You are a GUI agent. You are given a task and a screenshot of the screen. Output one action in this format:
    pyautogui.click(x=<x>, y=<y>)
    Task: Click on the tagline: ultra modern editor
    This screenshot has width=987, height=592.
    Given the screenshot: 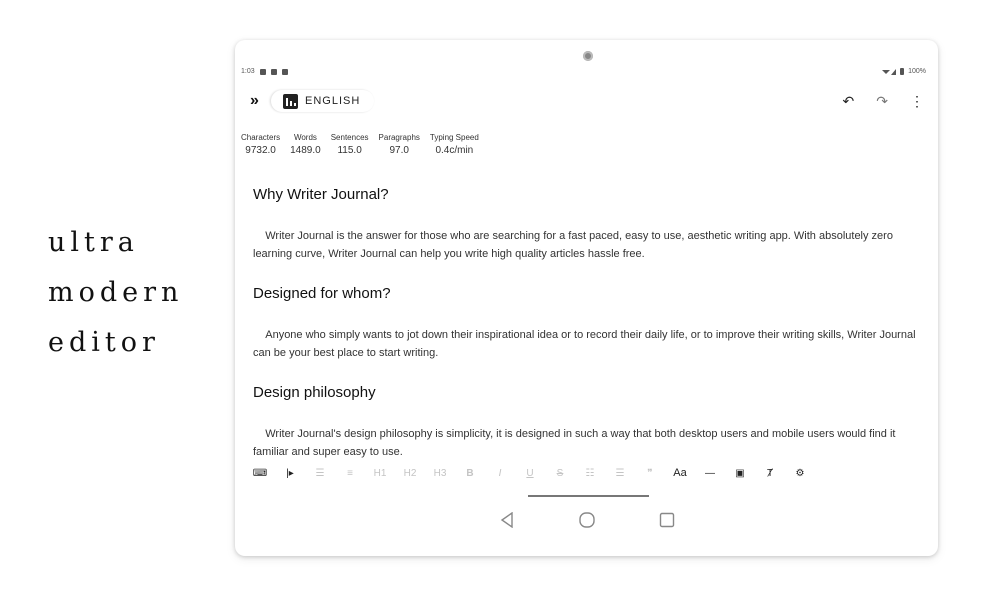 What is the action you would take?
    pyautogui.click(x=115, y=293)
    